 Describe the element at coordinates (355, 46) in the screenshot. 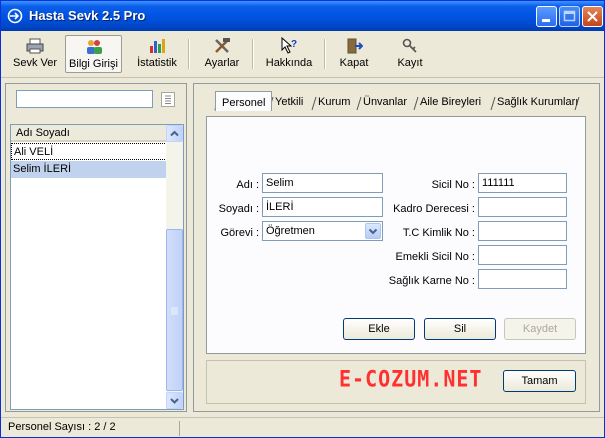

I see `exit-door-icon` at that location.